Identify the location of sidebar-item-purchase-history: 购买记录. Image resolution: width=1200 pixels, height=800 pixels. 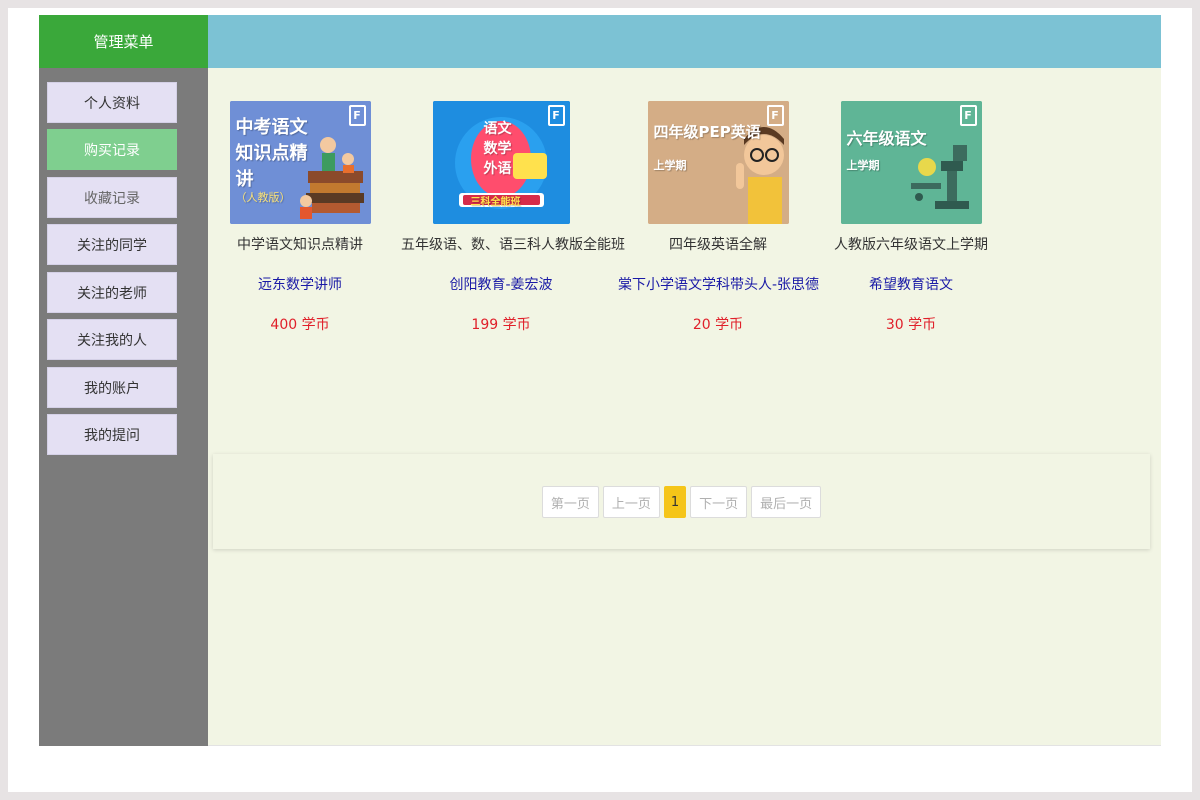
(112, 149).